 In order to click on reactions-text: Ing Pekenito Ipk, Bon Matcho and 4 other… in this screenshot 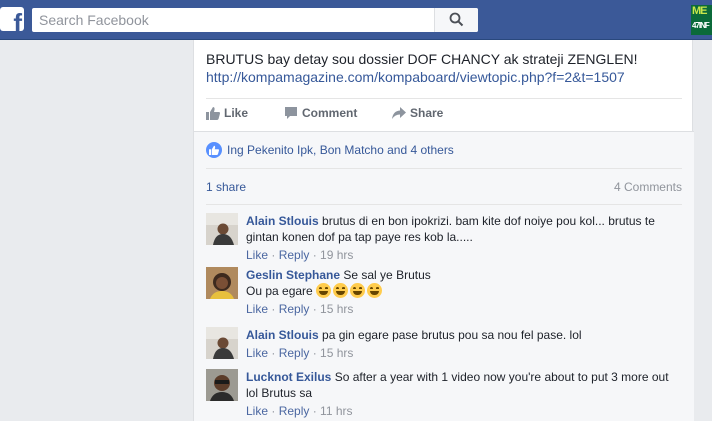, I will do `click(340, 150)`.